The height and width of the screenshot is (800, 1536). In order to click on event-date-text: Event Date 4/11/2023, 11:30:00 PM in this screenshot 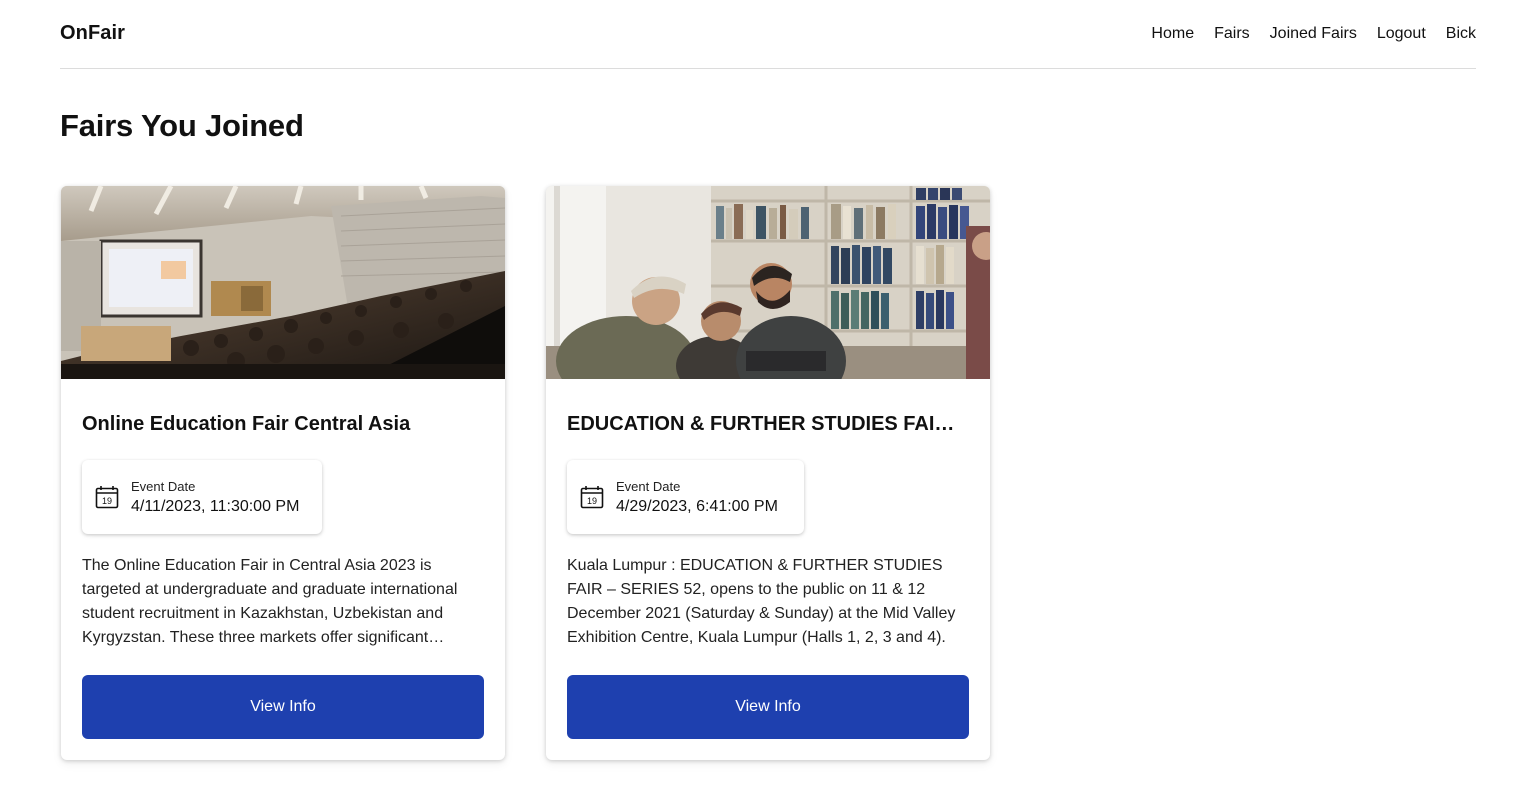, I will do `click(215, 497)`.